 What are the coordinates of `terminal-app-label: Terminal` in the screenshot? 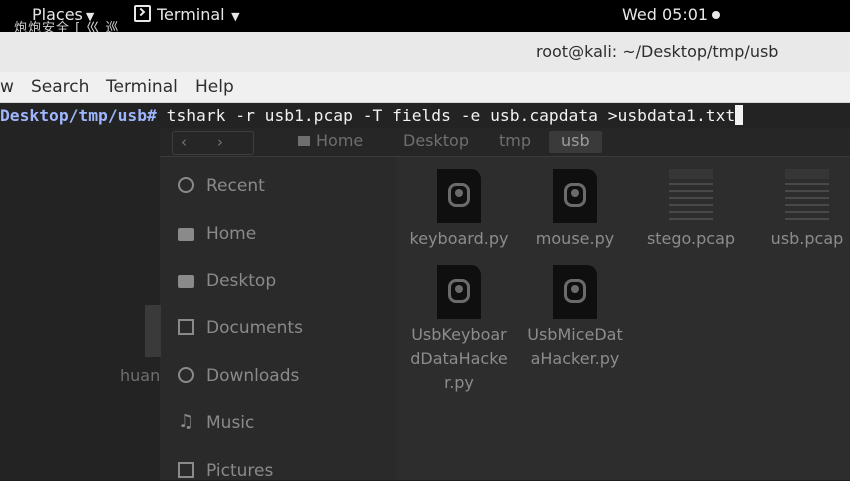 It's located at (191, 14).